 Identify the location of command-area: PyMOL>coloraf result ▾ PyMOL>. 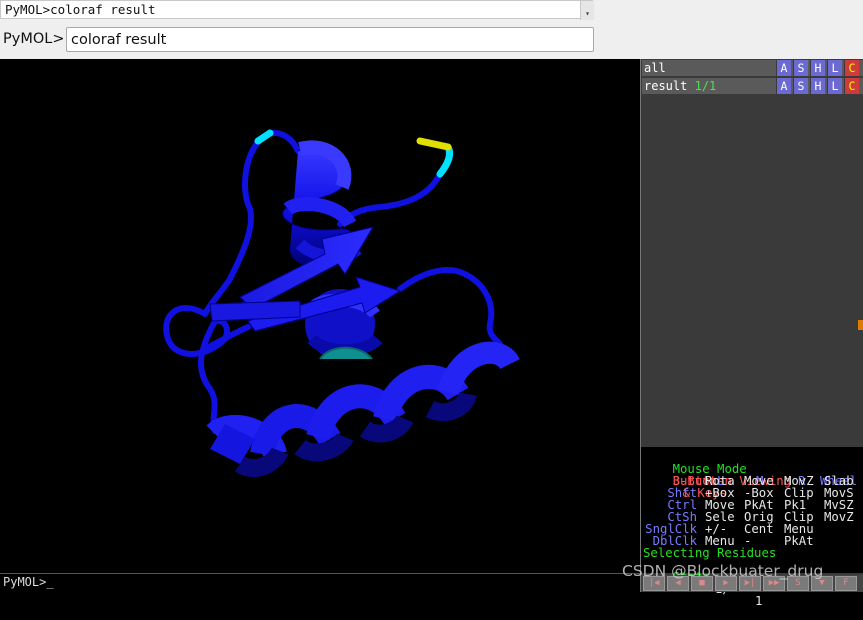
(431, 29).